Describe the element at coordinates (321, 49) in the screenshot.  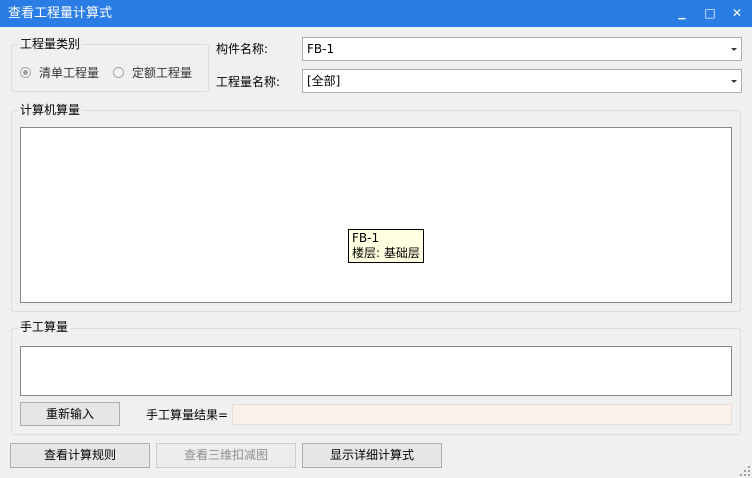
I see `component-name-value: FB-1` at that location.